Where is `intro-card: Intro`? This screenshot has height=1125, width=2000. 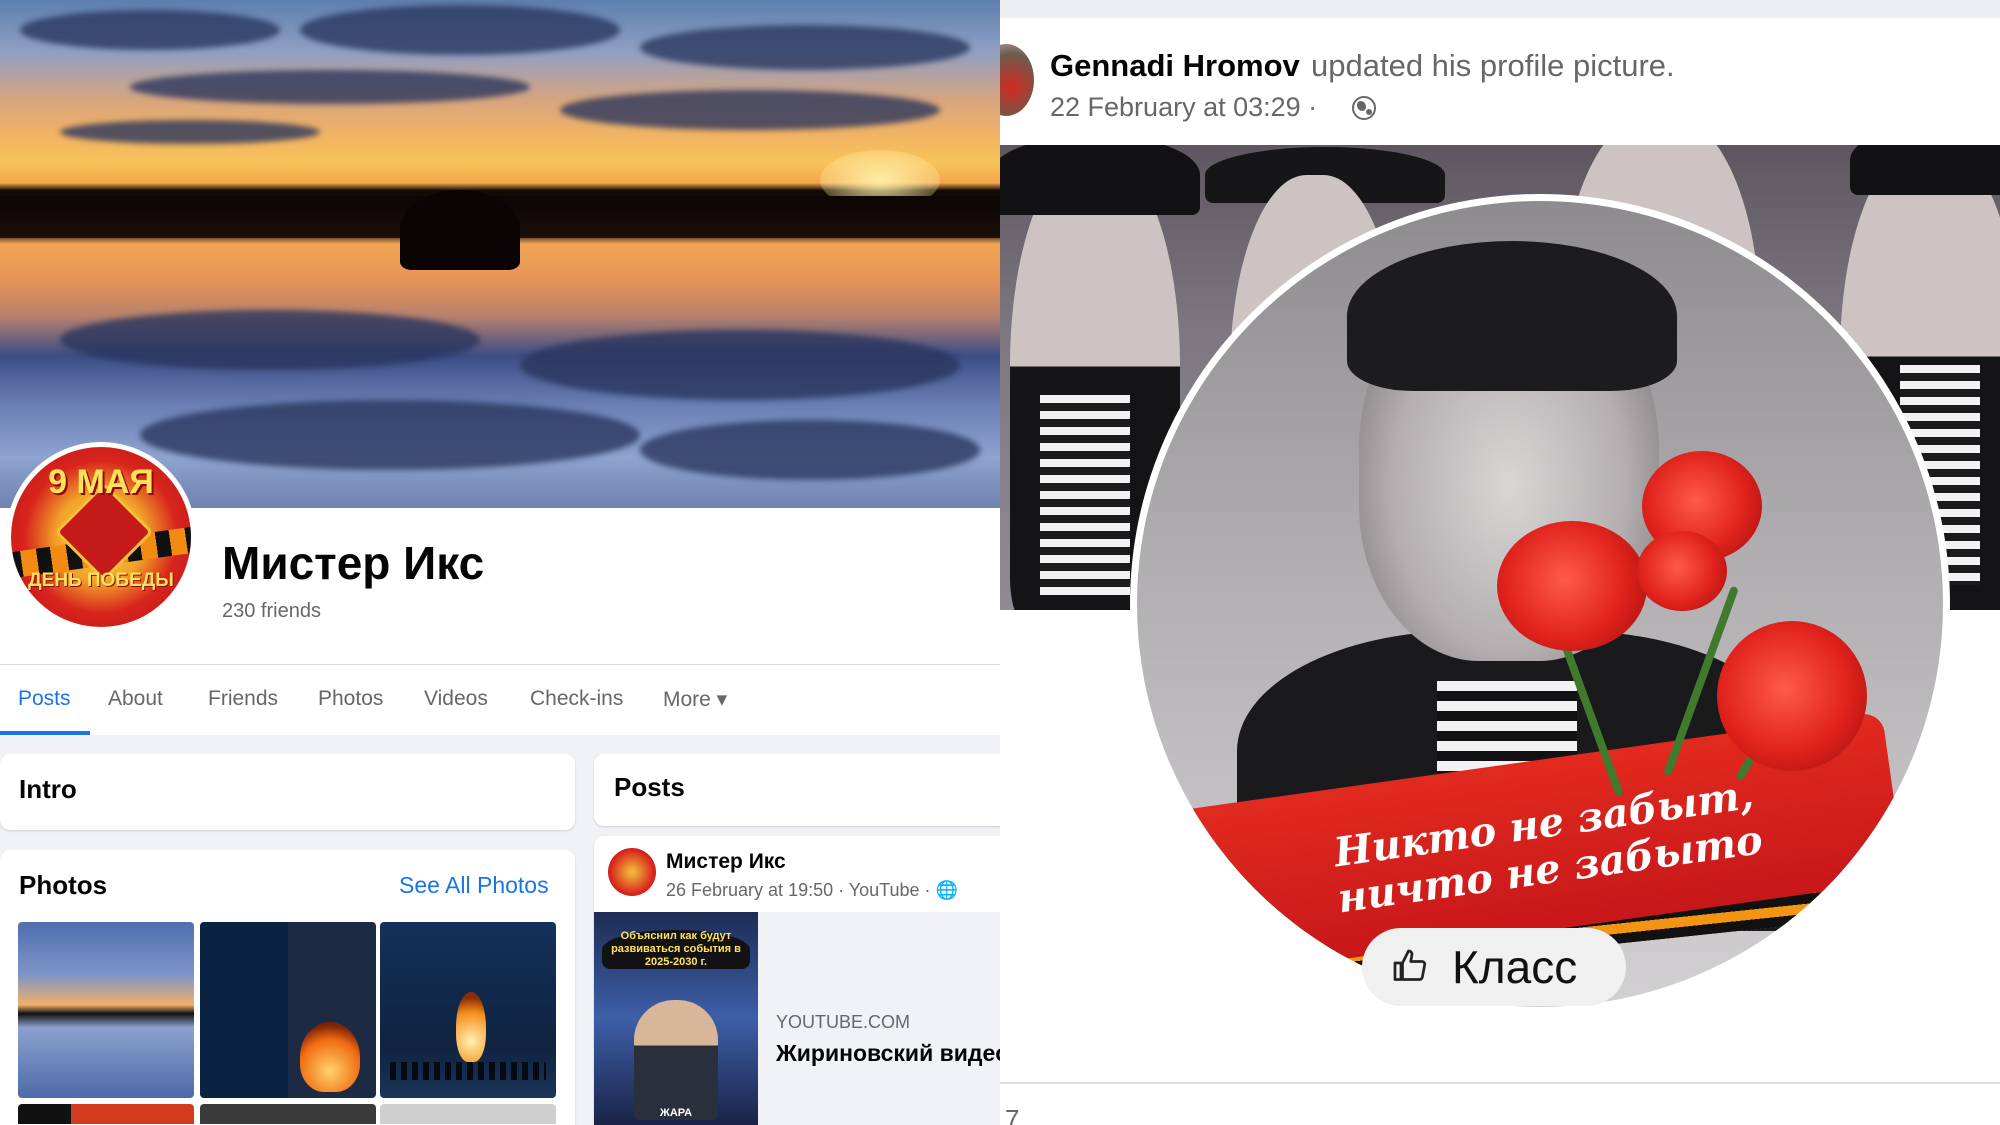 intro-card: Intro is located at coordinates (287, 792).